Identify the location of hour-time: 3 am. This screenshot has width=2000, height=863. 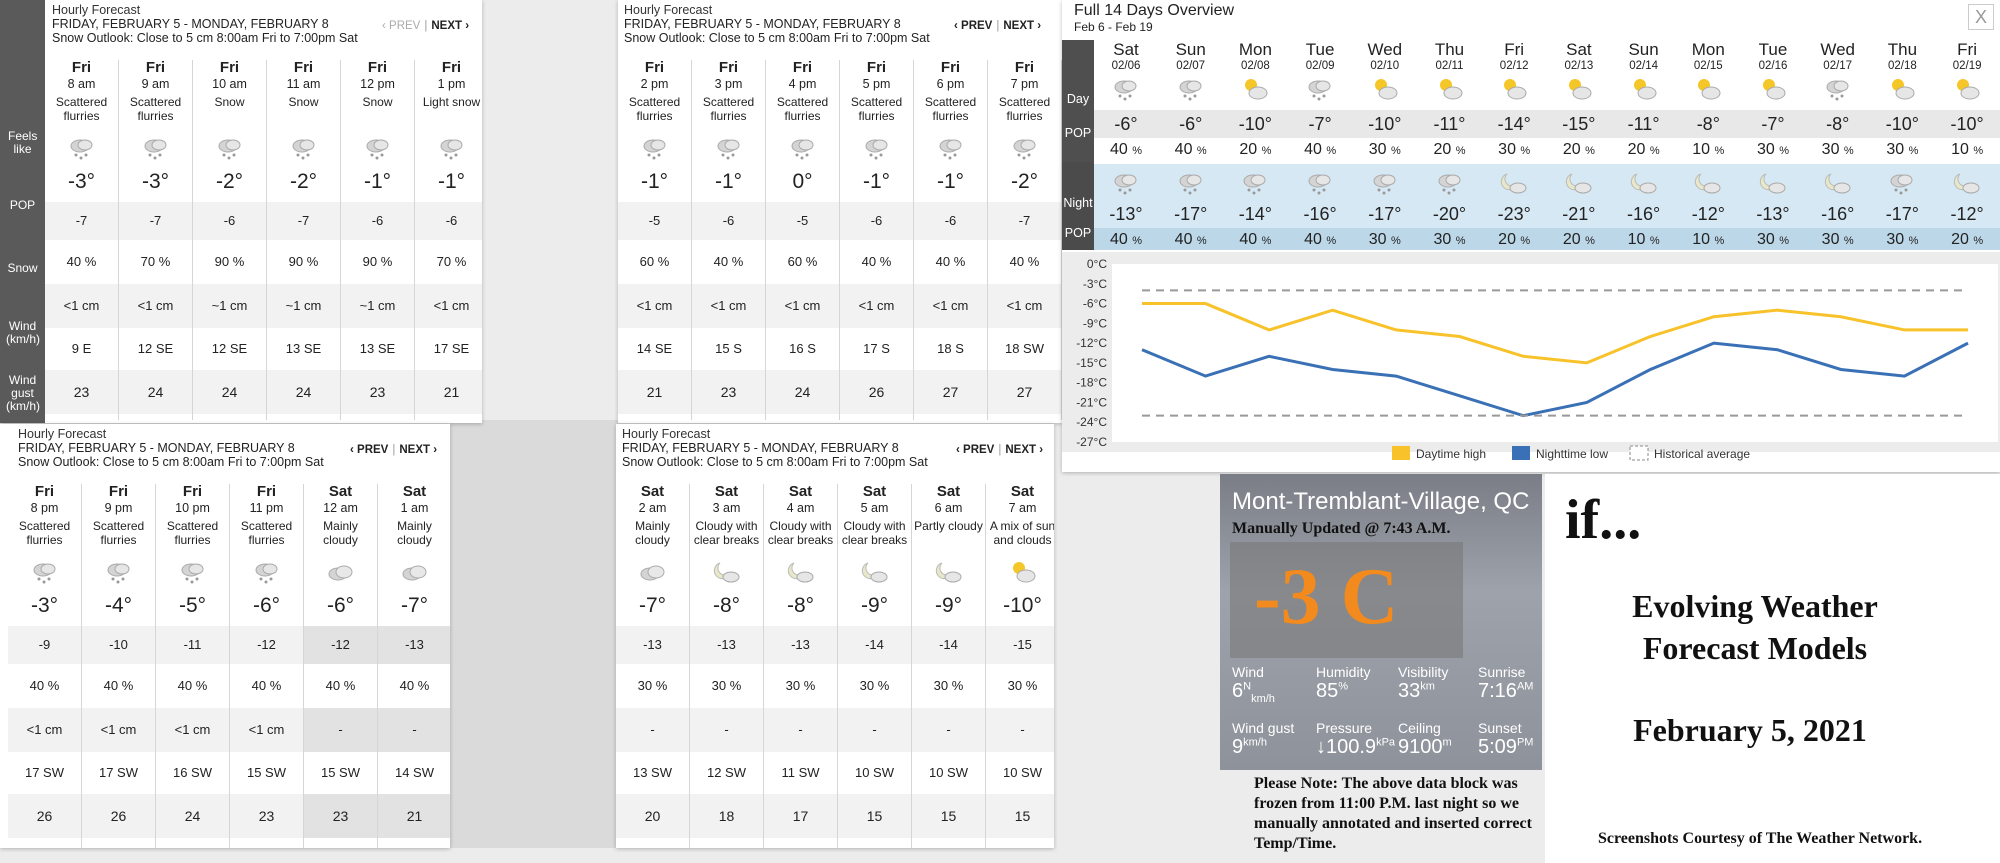
(726, 508).